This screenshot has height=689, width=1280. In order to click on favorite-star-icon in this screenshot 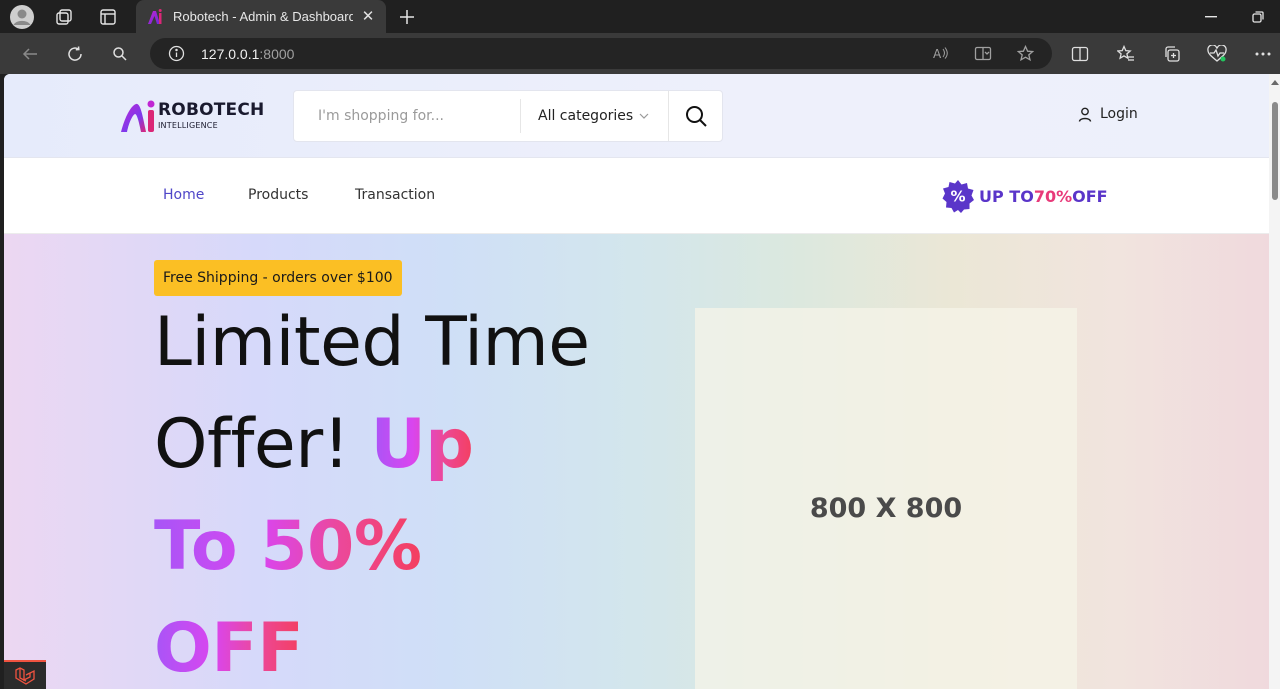, I will do `click(1025, 53)`.